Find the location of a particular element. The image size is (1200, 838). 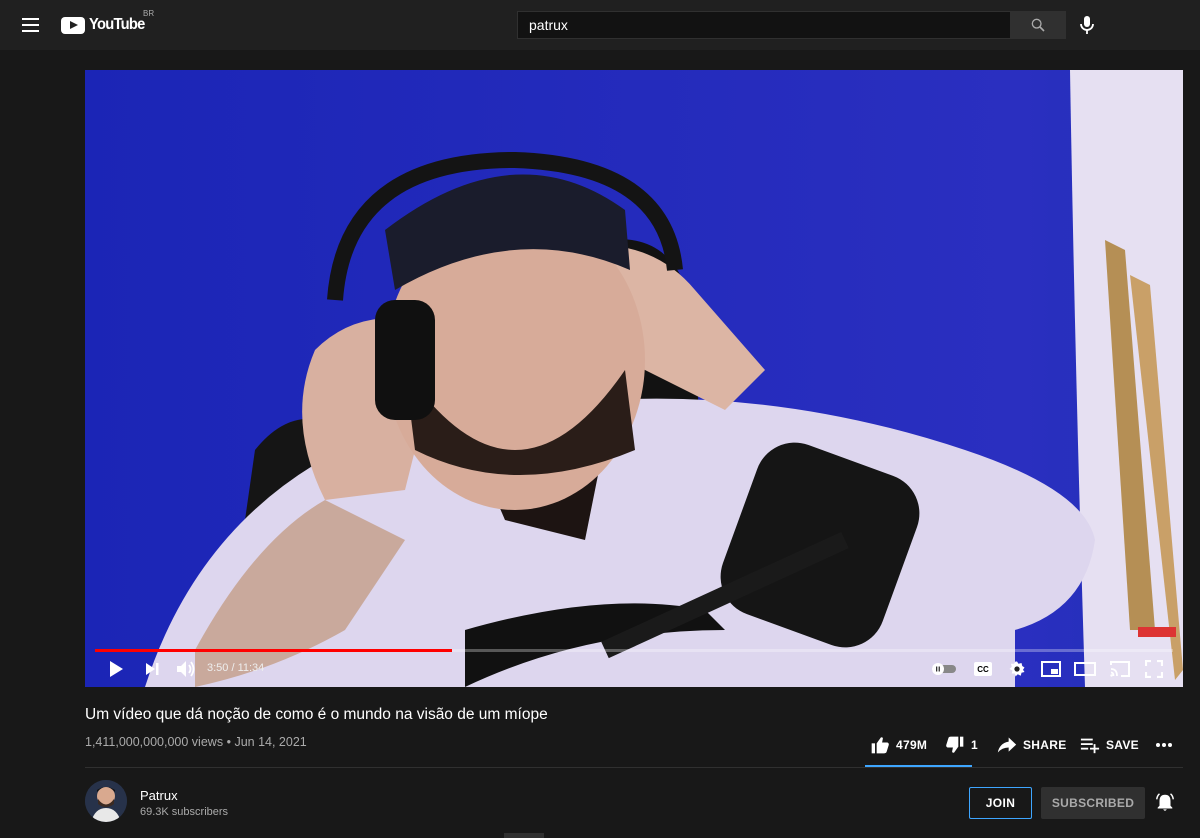

voice-search-button is located at coordinates (1087, 25).